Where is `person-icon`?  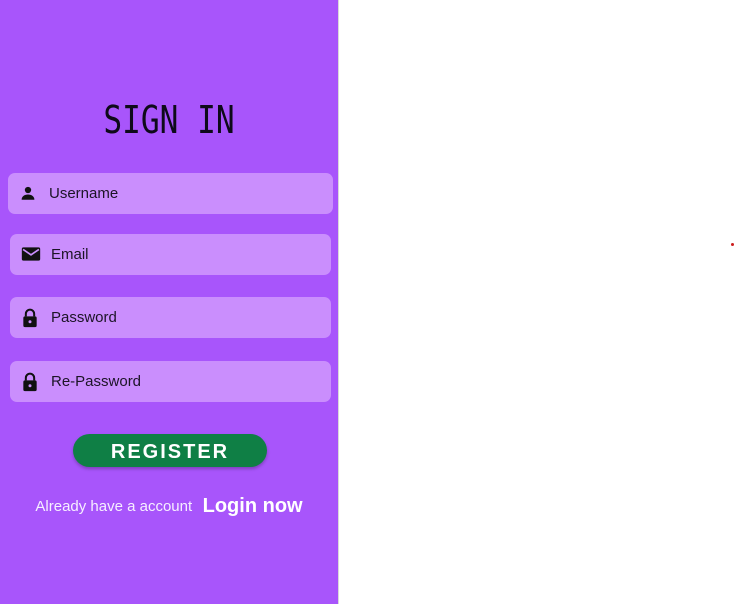
person-icon is located at coordinates (28, 193).